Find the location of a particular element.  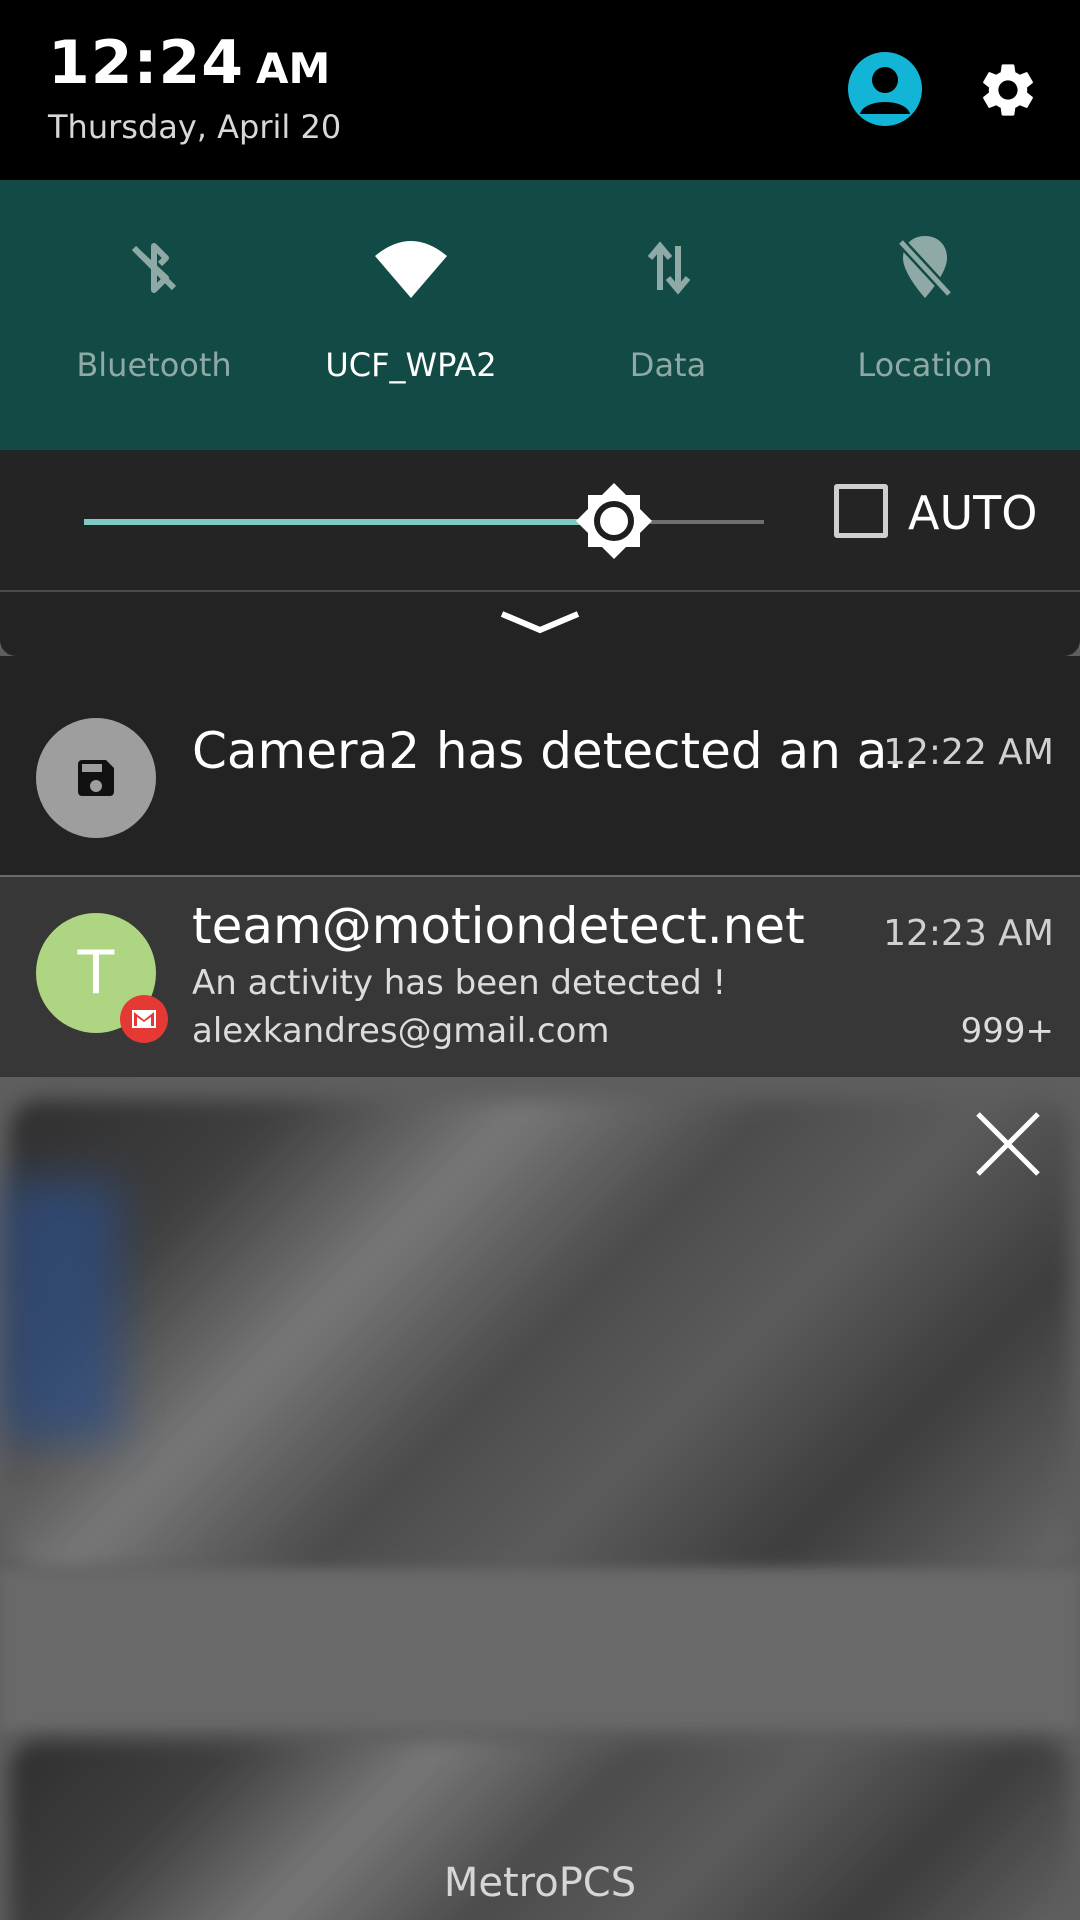

notification-camera2: Camera2 has detected an a.. 12:22 AM is located at coordinates (540, 766).